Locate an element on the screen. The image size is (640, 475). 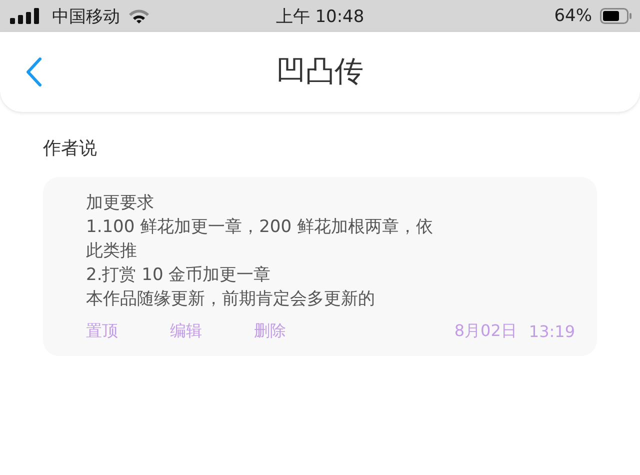
action-link: 删除 is located at coordinates (270, 331).